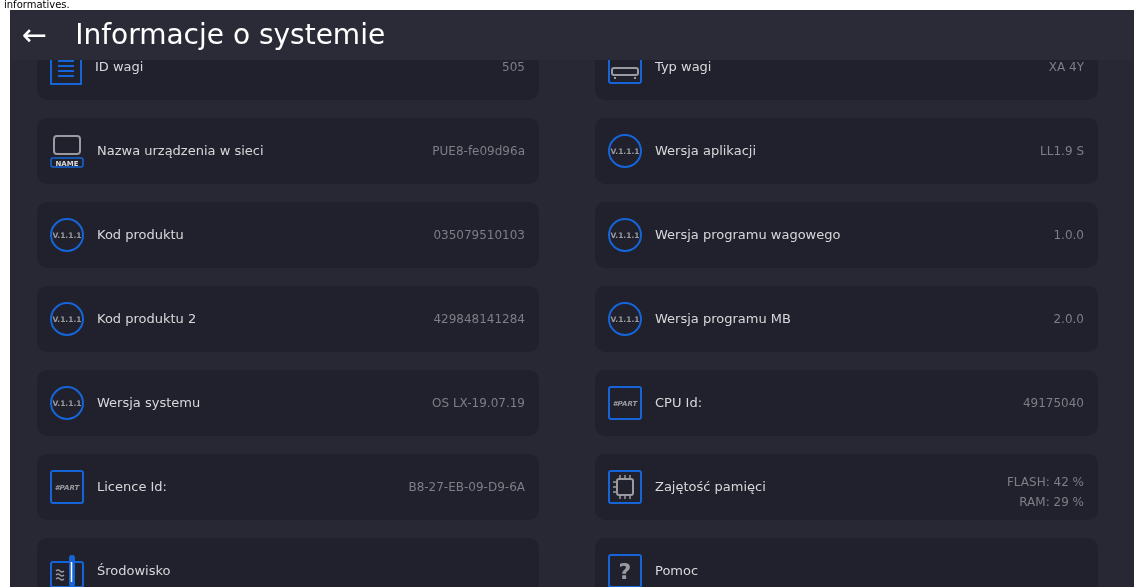 This screenshot has height=587, width=1134. I want to click on info-label: Wersja programu MB, so click(723, 319).